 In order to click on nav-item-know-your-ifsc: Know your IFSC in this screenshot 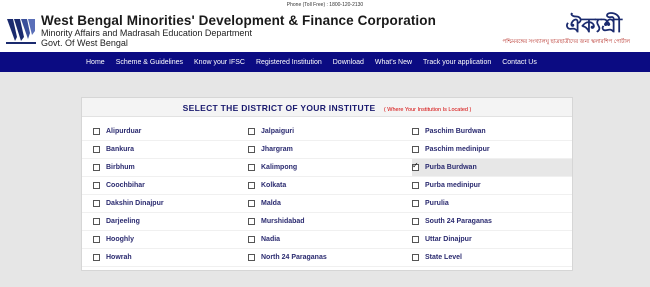, I will do `click(219, 62)`.